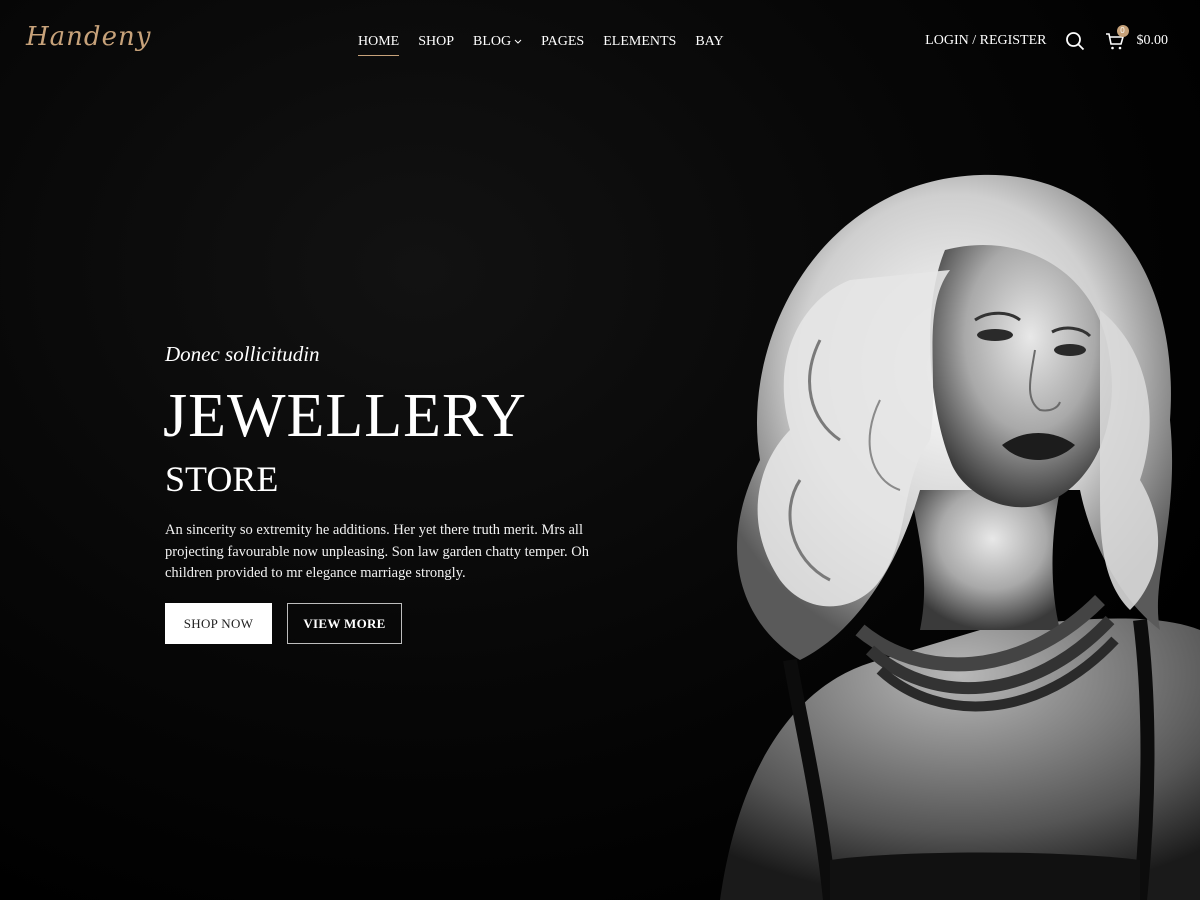  What do you see at coordinates (88, 37) in the screenshot?
I see `brand-logo: Handeny` at bounding box center [88, 37].